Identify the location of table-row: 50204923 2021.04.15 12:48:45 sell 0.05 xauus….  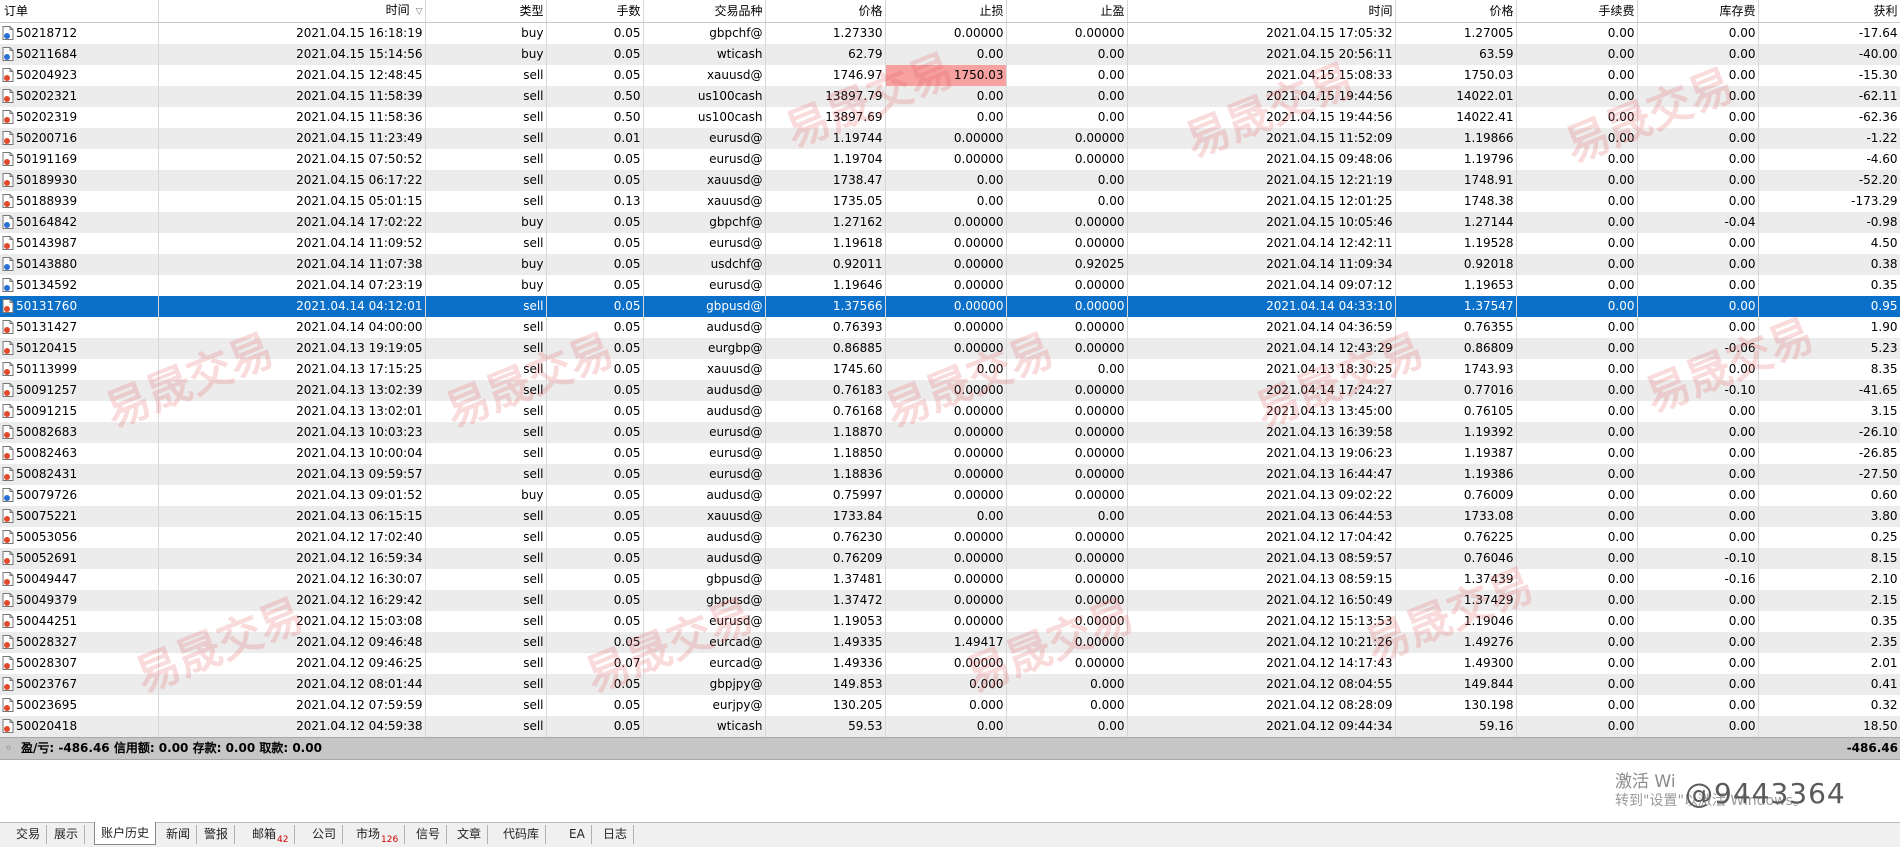
(950, 75).